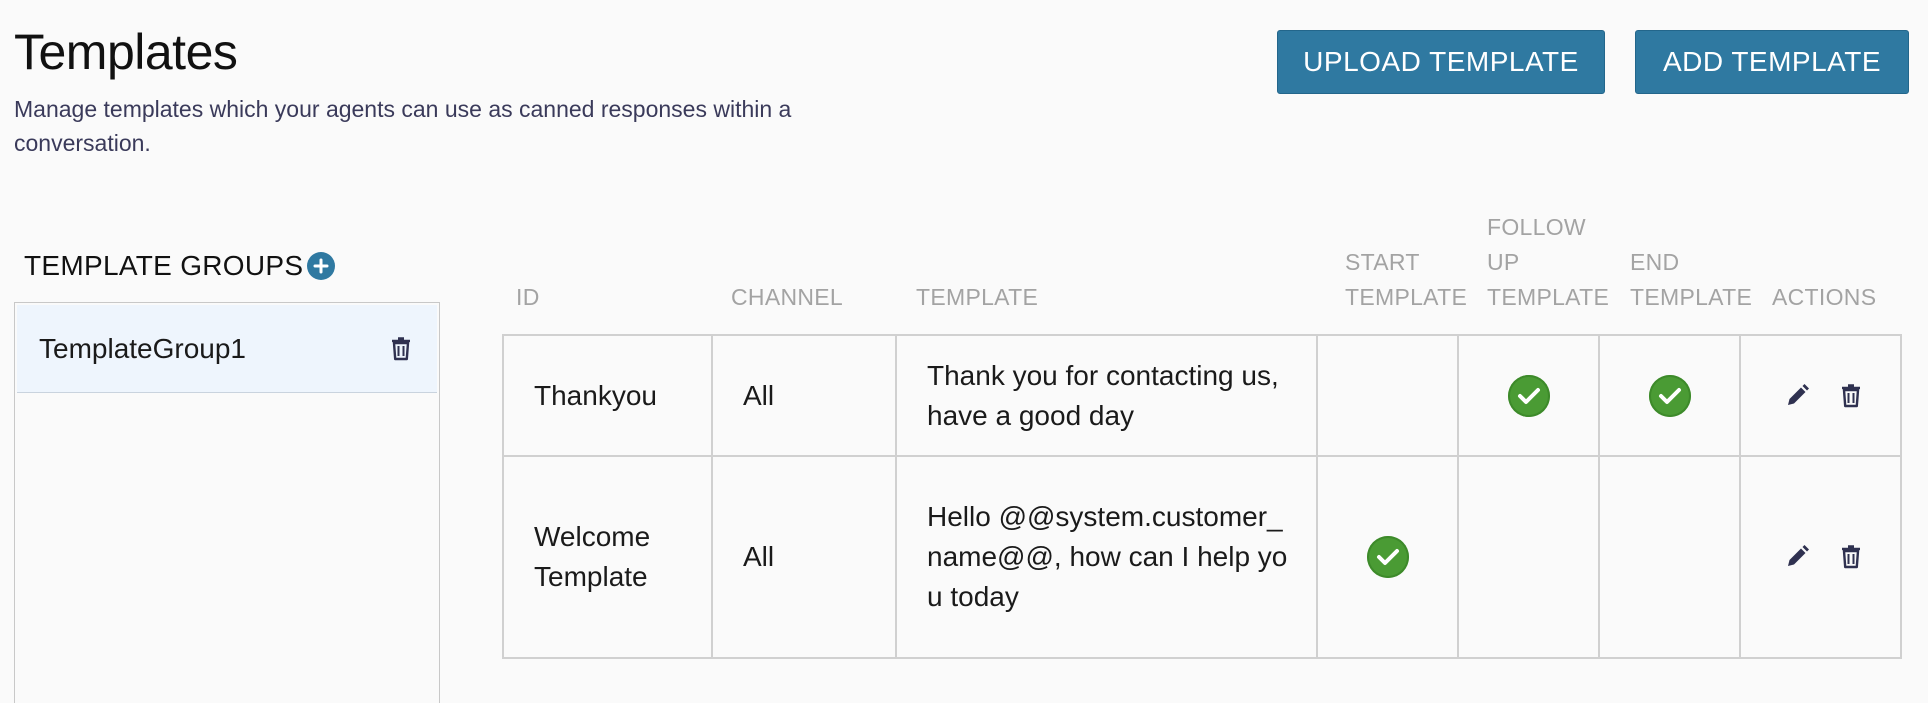 The height and width of the screenshot is (703, 1928). I want to click on page-title: Templates, so click(126, 52).